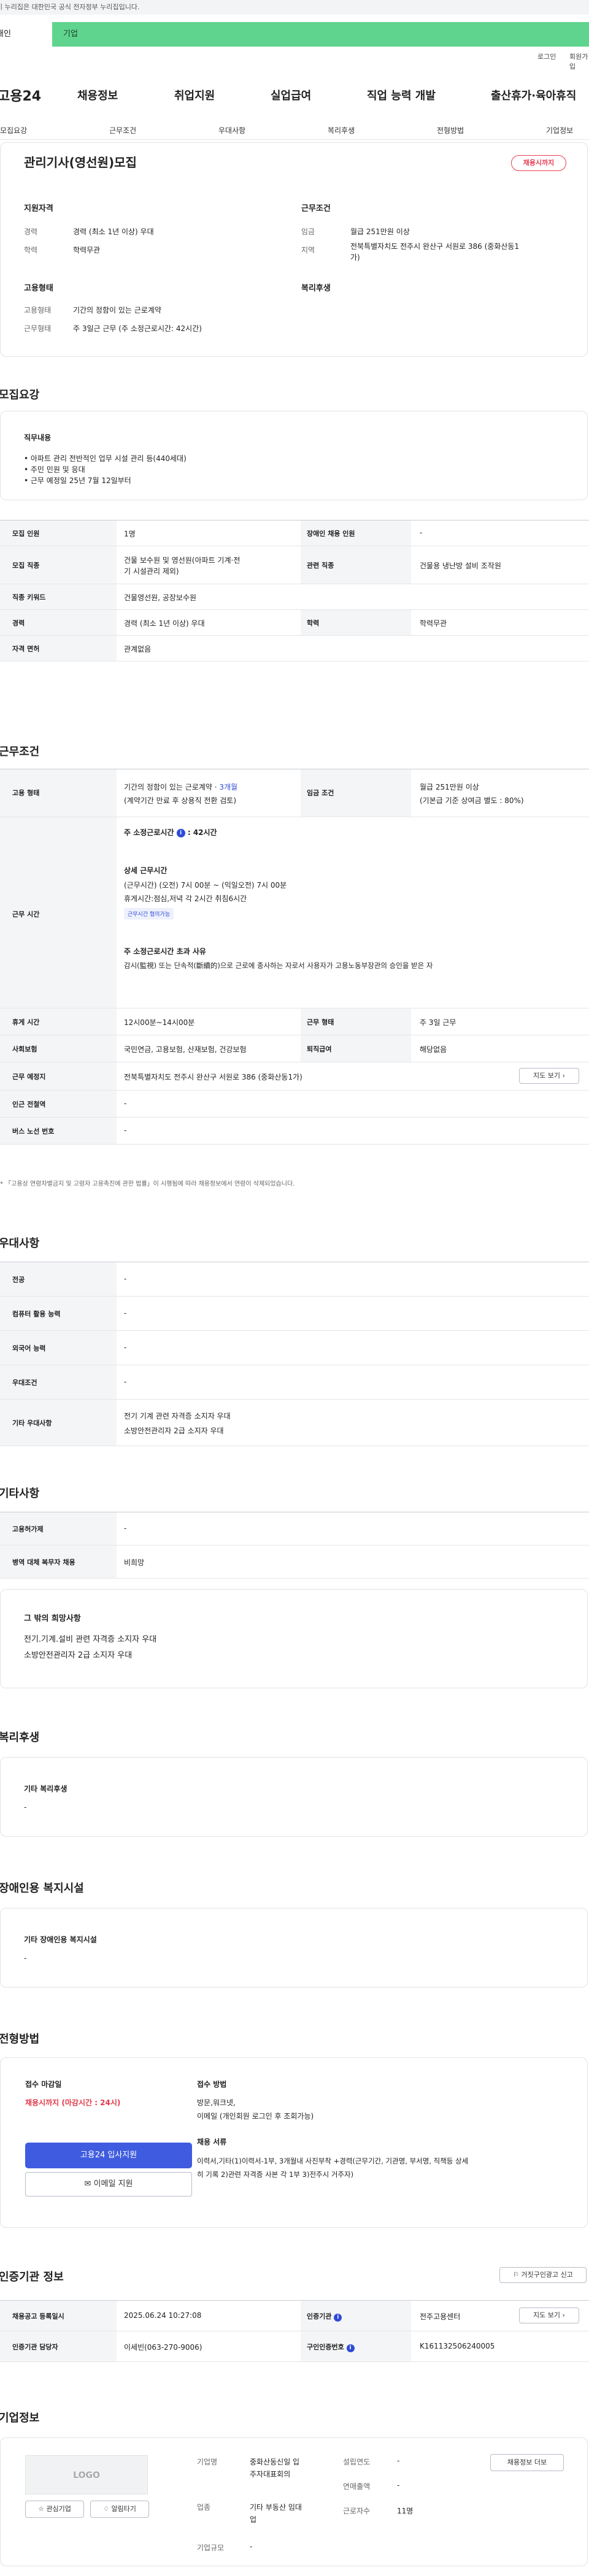  I want to click on cell-label: 병역 대체 복무자 채용, so click(43, 1562).